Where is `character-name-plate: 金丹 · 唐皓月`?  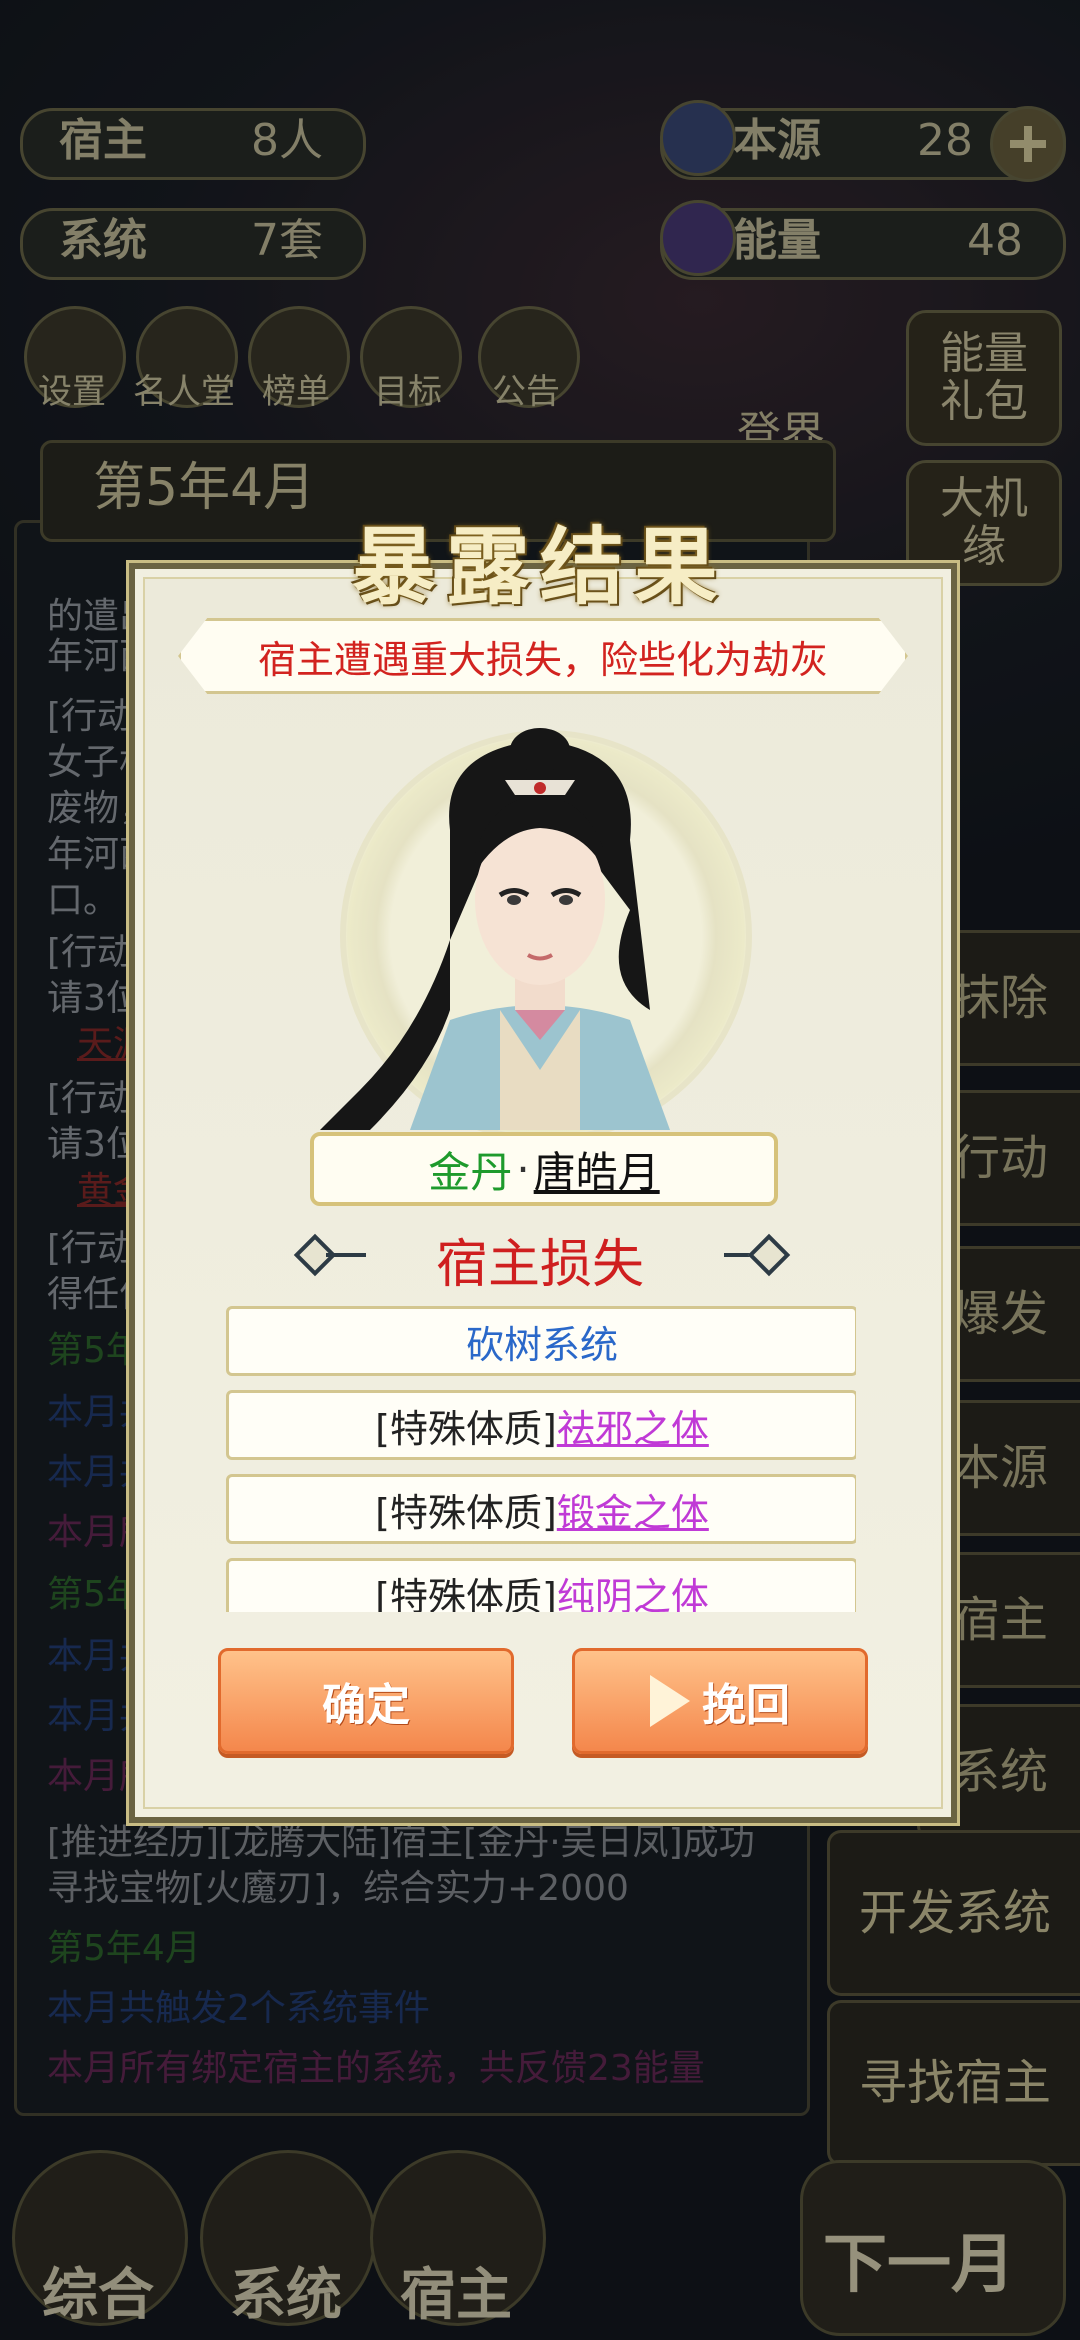 character-name-plate: 金丹 · 唐皓月 is located at coordinates (544, 1169).